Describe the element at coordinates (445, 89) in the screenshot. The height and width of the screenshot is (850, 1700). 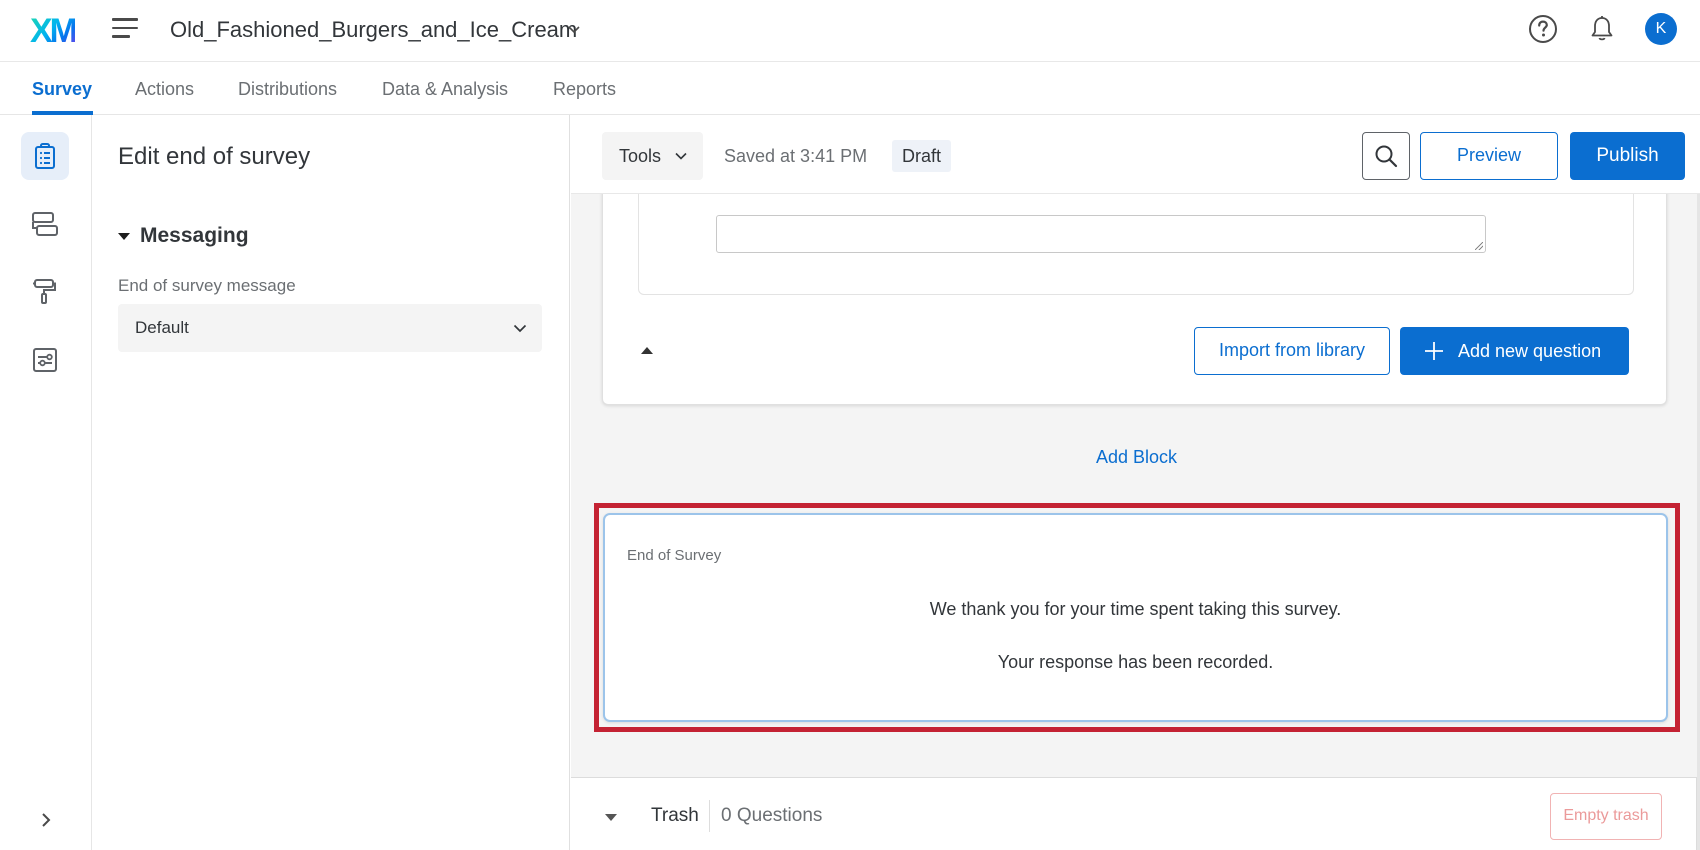
I see `tab-data-analysis: Data & Analysis` at that location.